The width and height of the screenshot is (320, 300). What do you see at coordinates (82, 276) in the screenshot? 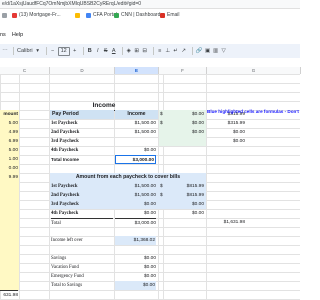
I see `savings-label: Emergency Fund` at bounding box center [82, 276].